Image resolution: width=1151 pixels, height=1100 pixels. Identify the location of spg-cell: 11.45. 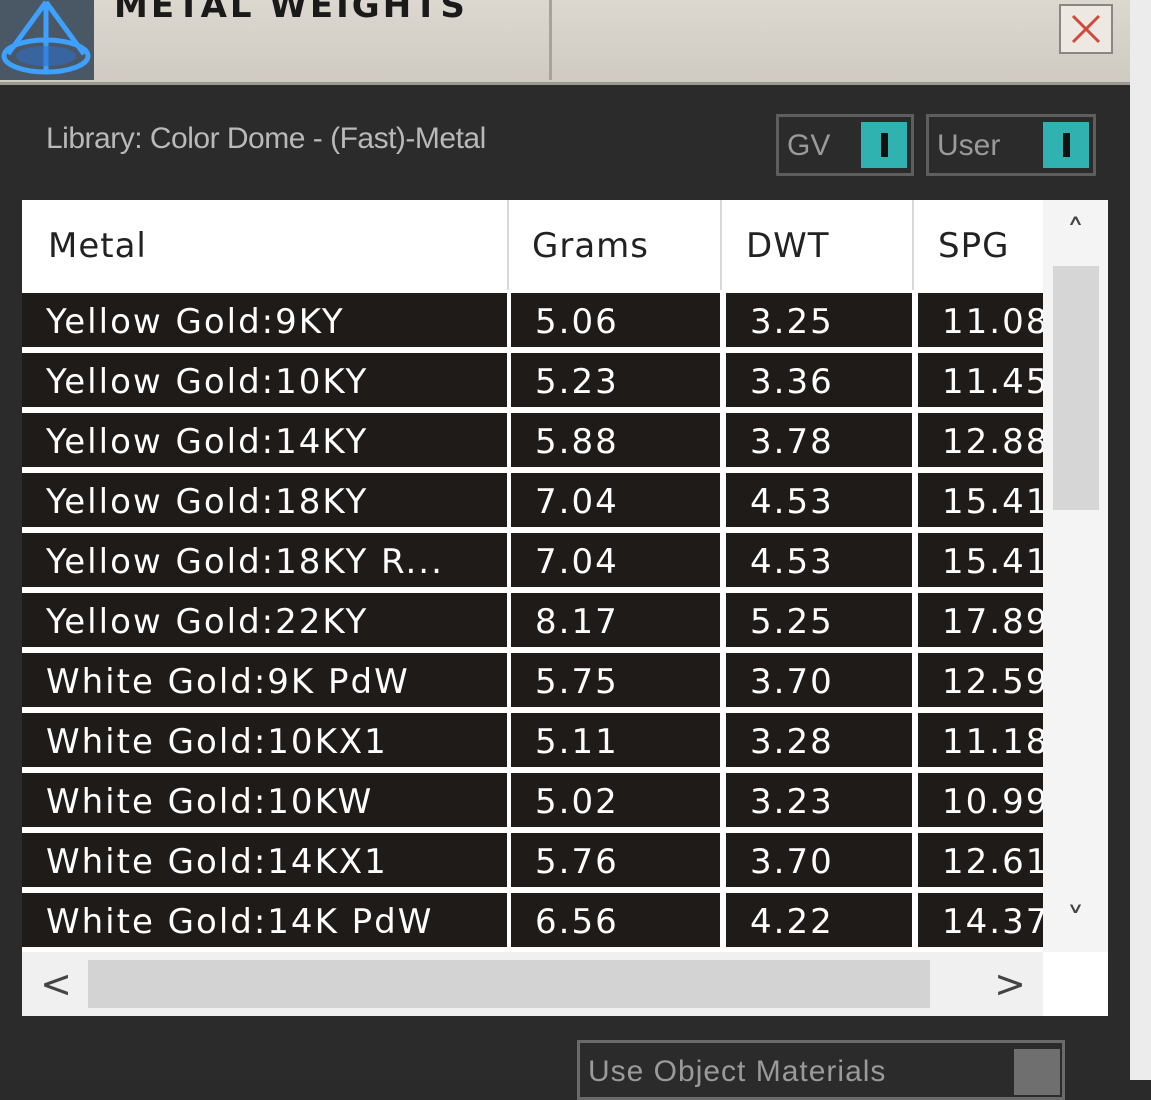
(980, 380).